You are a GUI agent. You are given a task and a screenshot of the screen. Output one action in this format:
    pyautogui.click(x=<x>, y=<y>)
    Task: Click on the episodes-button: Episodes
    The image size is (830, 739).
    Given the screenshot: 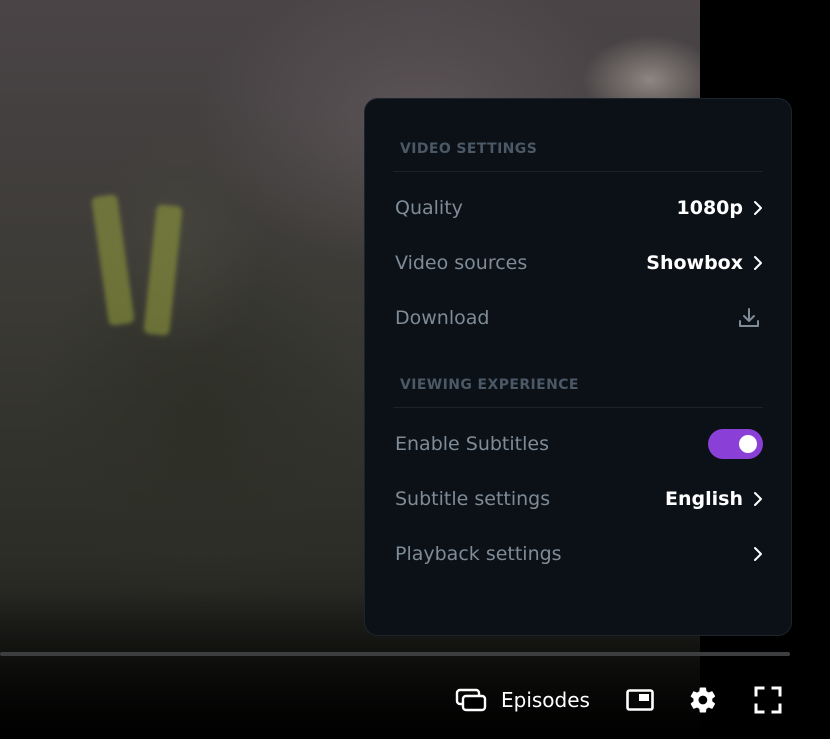 What is the action you would take?
    pyautogui.click(x=522, y=700)
    